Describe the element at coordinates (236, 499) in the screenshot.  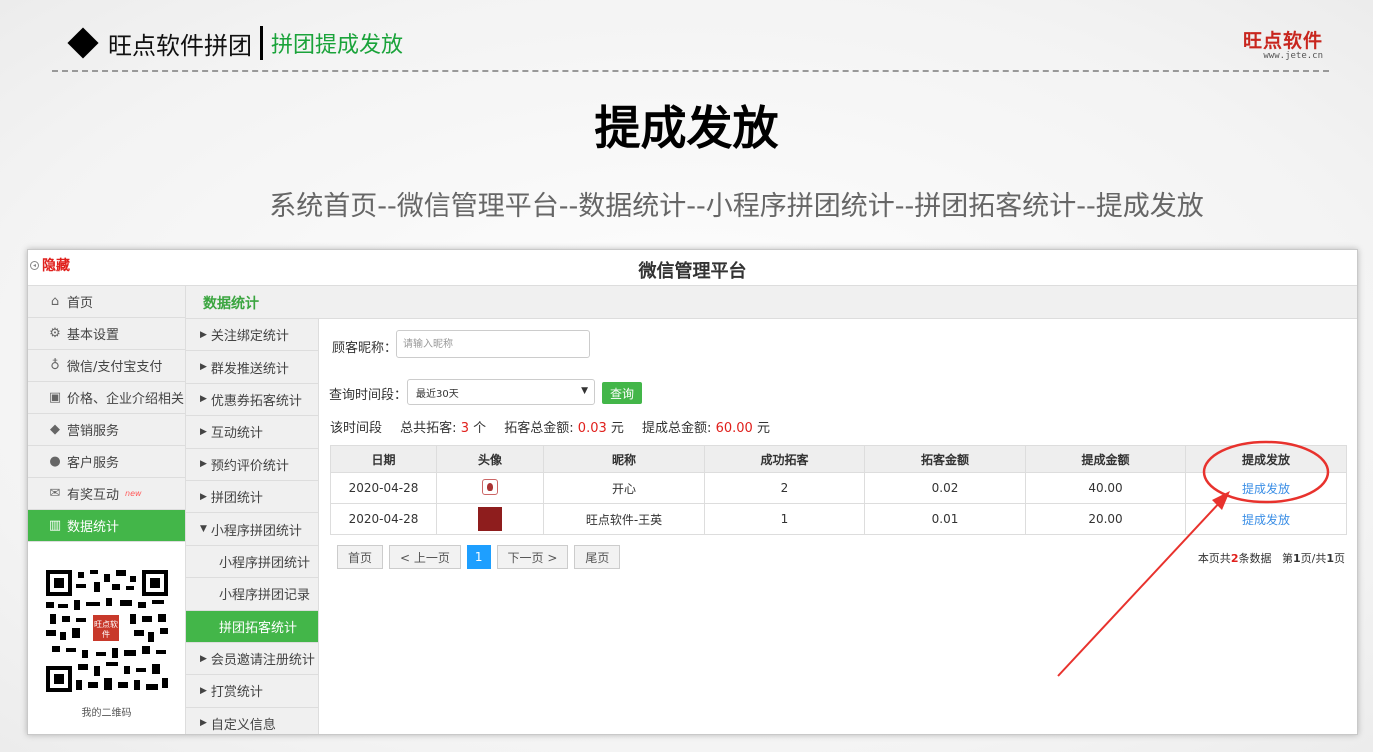
I see `subnav-item-label: 拼团统计` at that location.